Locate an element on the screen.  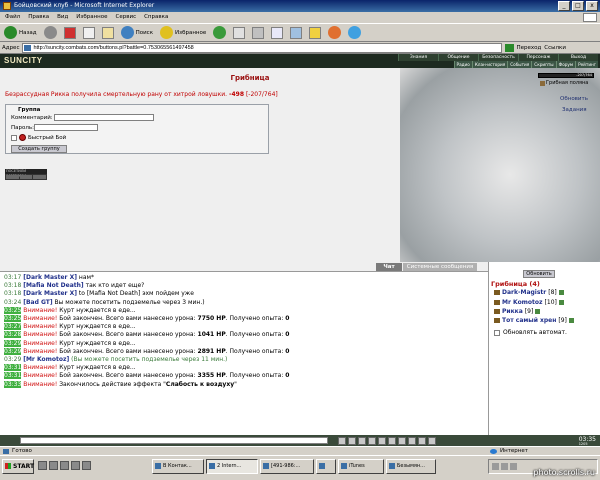
minimize-button: _ is located at coordinates (564, 6).